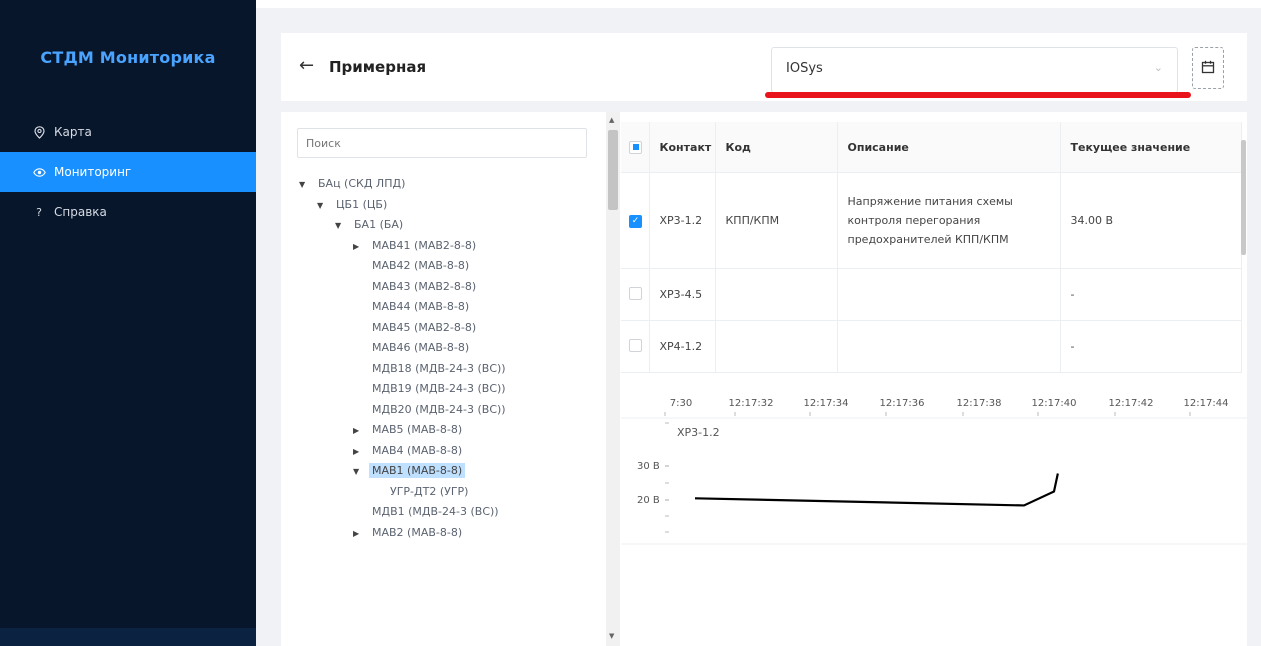 This screenshot has width=1261, height=646. What do you see at coordinates (949, 294) in the screenshot?
I see `cell-description` at bounding box center [949, 294].